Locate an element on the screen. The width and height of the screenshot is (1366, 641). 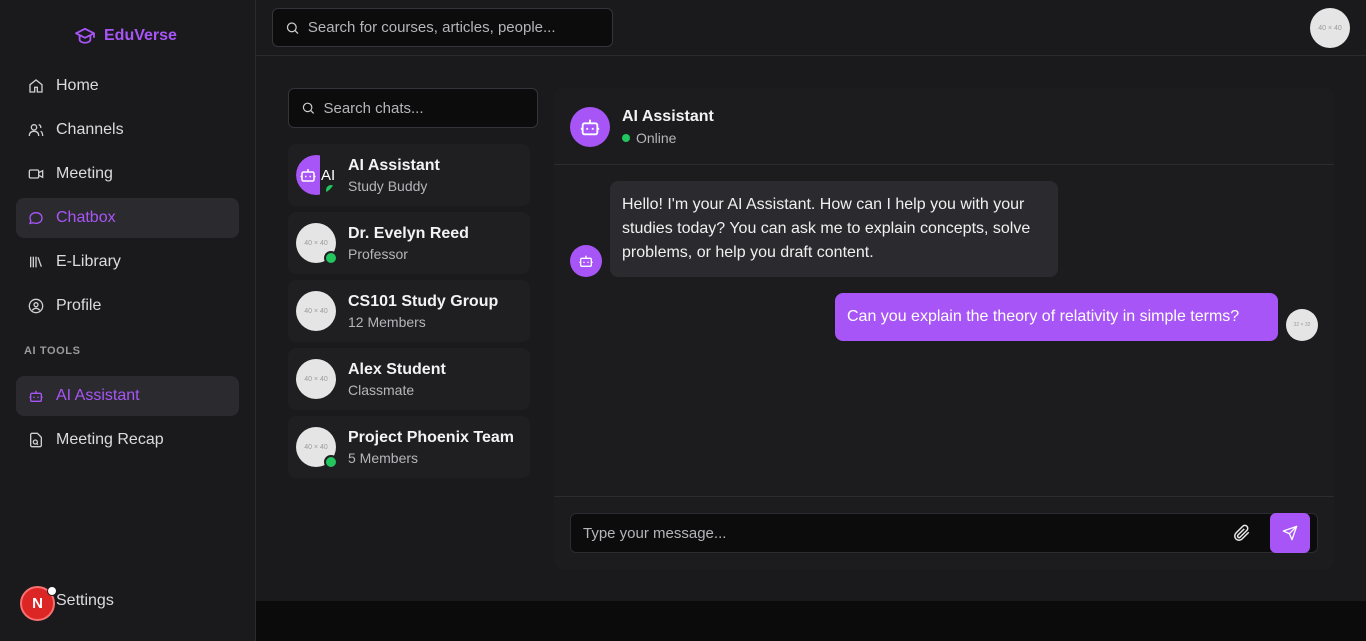
nav-item-label: Meeting Recap is located at coordinates (110, 439).